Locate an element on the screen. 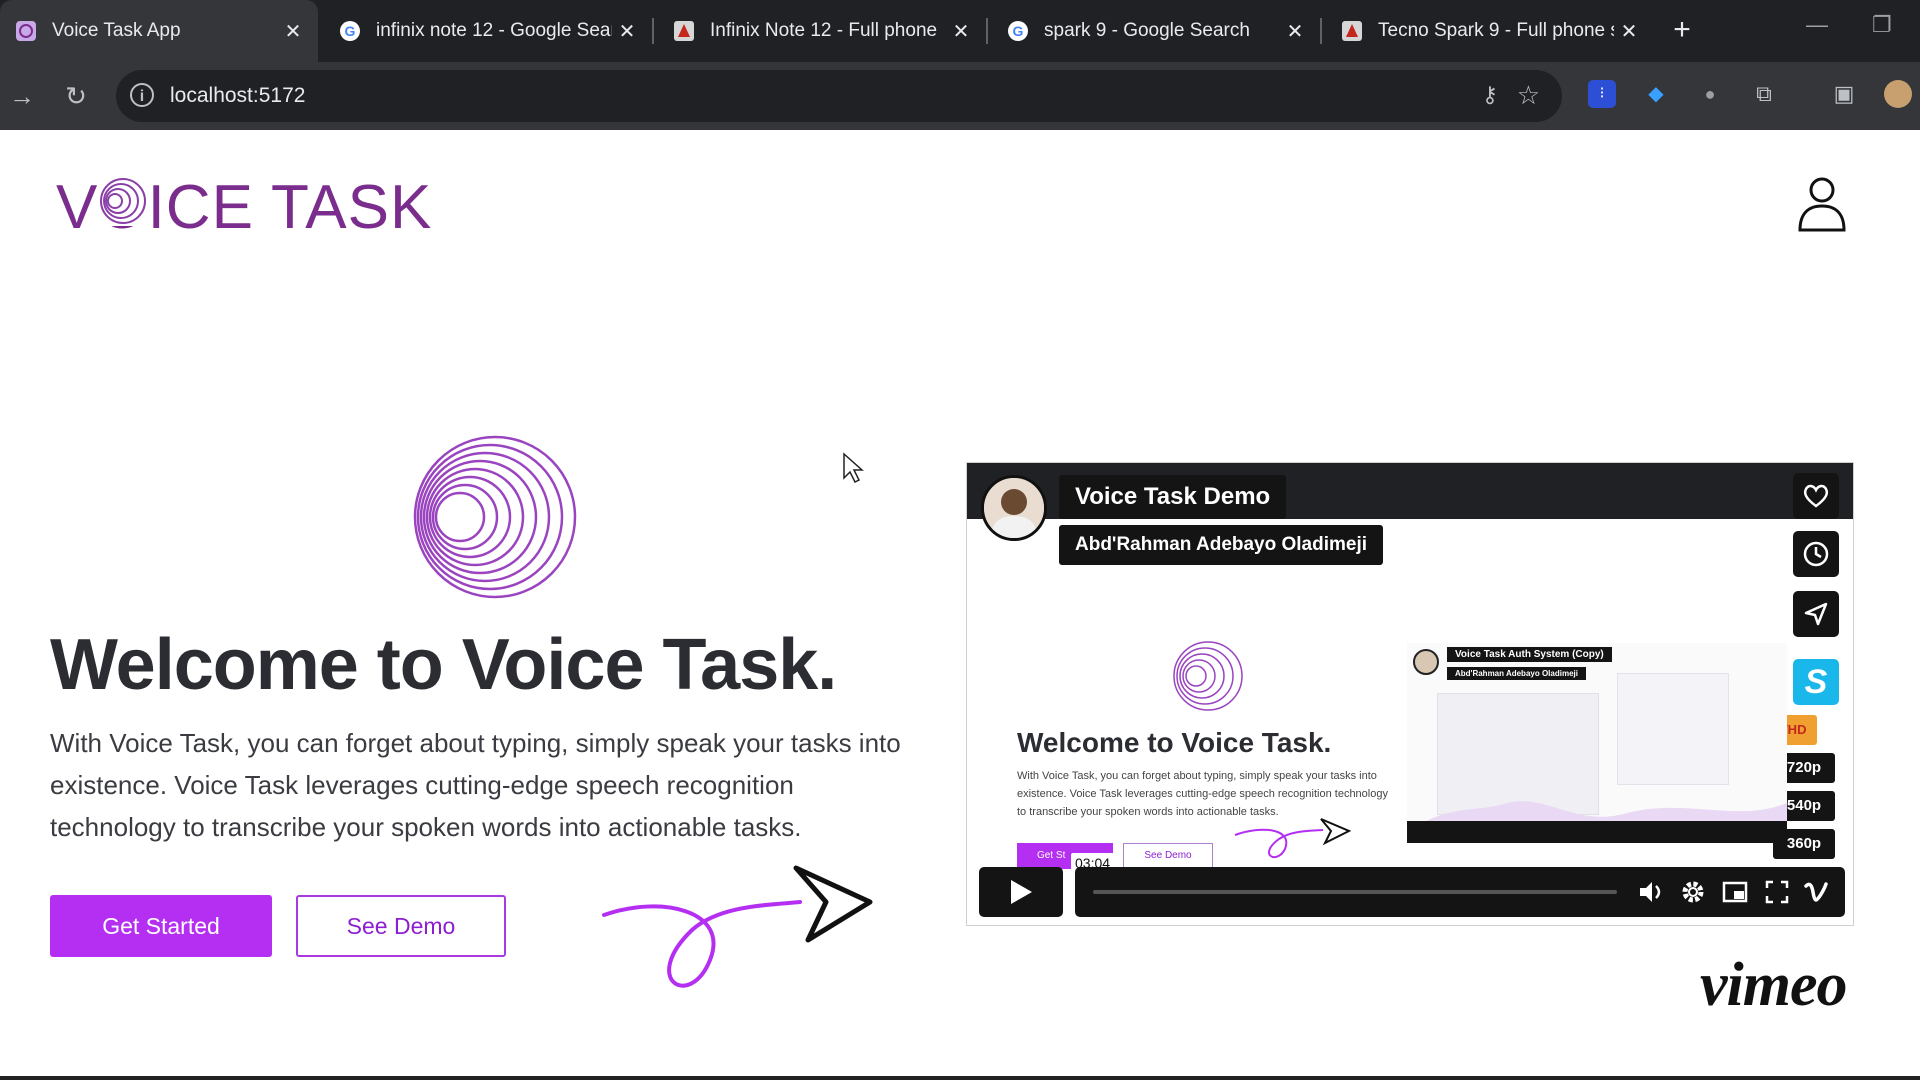  inner-heading: Welcome to Voice Task. is located at coordinates (1174, 742).